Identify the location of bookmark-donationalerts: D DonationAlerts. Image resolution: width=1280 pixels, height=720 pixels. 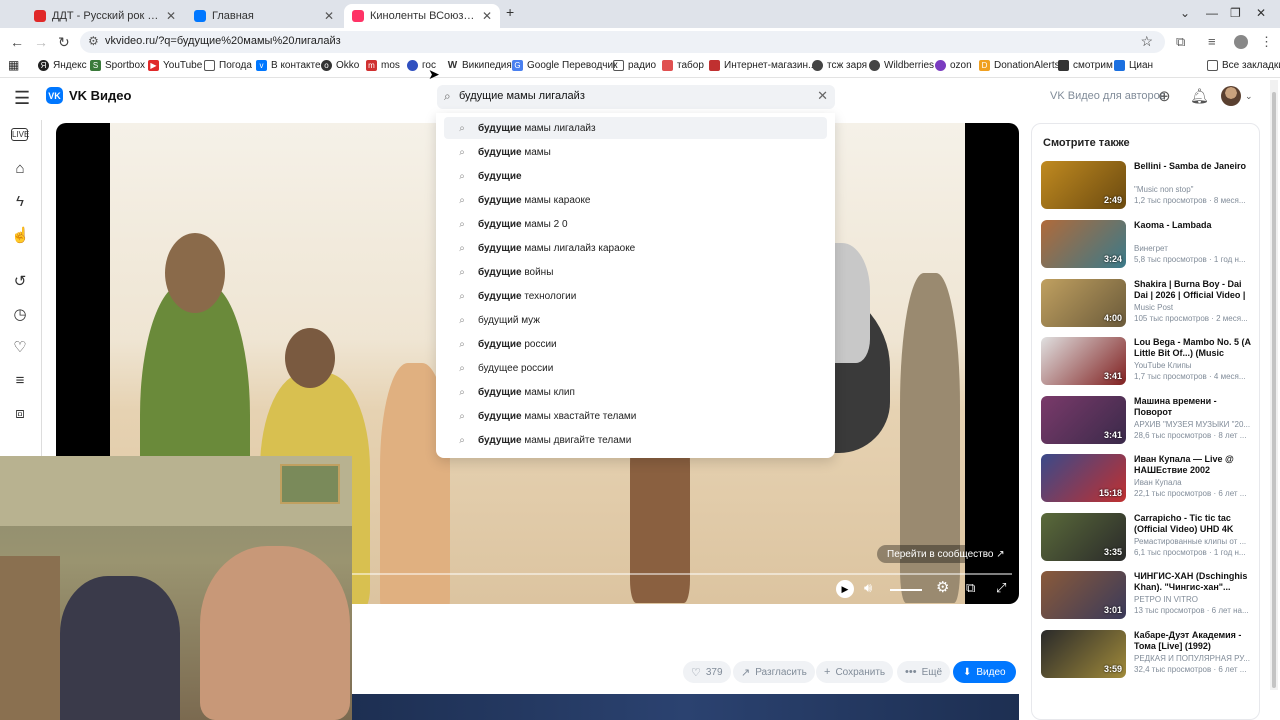
(1019, 65).